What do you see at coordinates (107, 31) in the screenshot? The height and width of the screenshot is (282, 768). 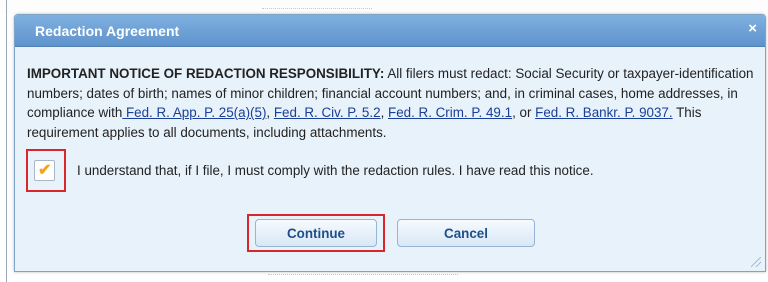 I see `dialog-title: Redaction Agreement` at bounding box center [107, 31].